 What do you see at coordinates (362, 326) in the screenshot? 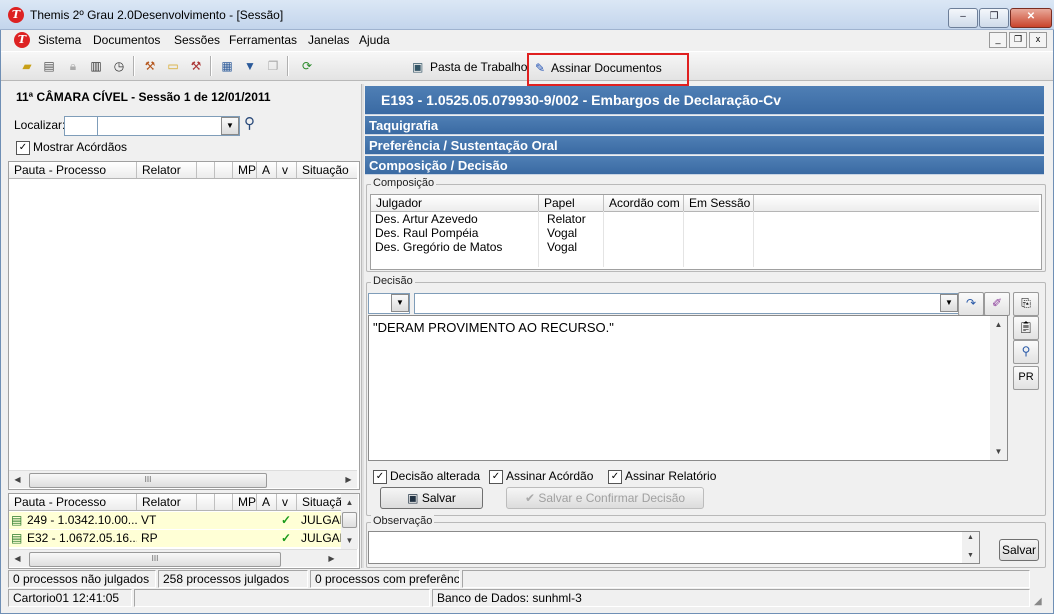
I see `panel-splitter` at bounding box center [362, 326].